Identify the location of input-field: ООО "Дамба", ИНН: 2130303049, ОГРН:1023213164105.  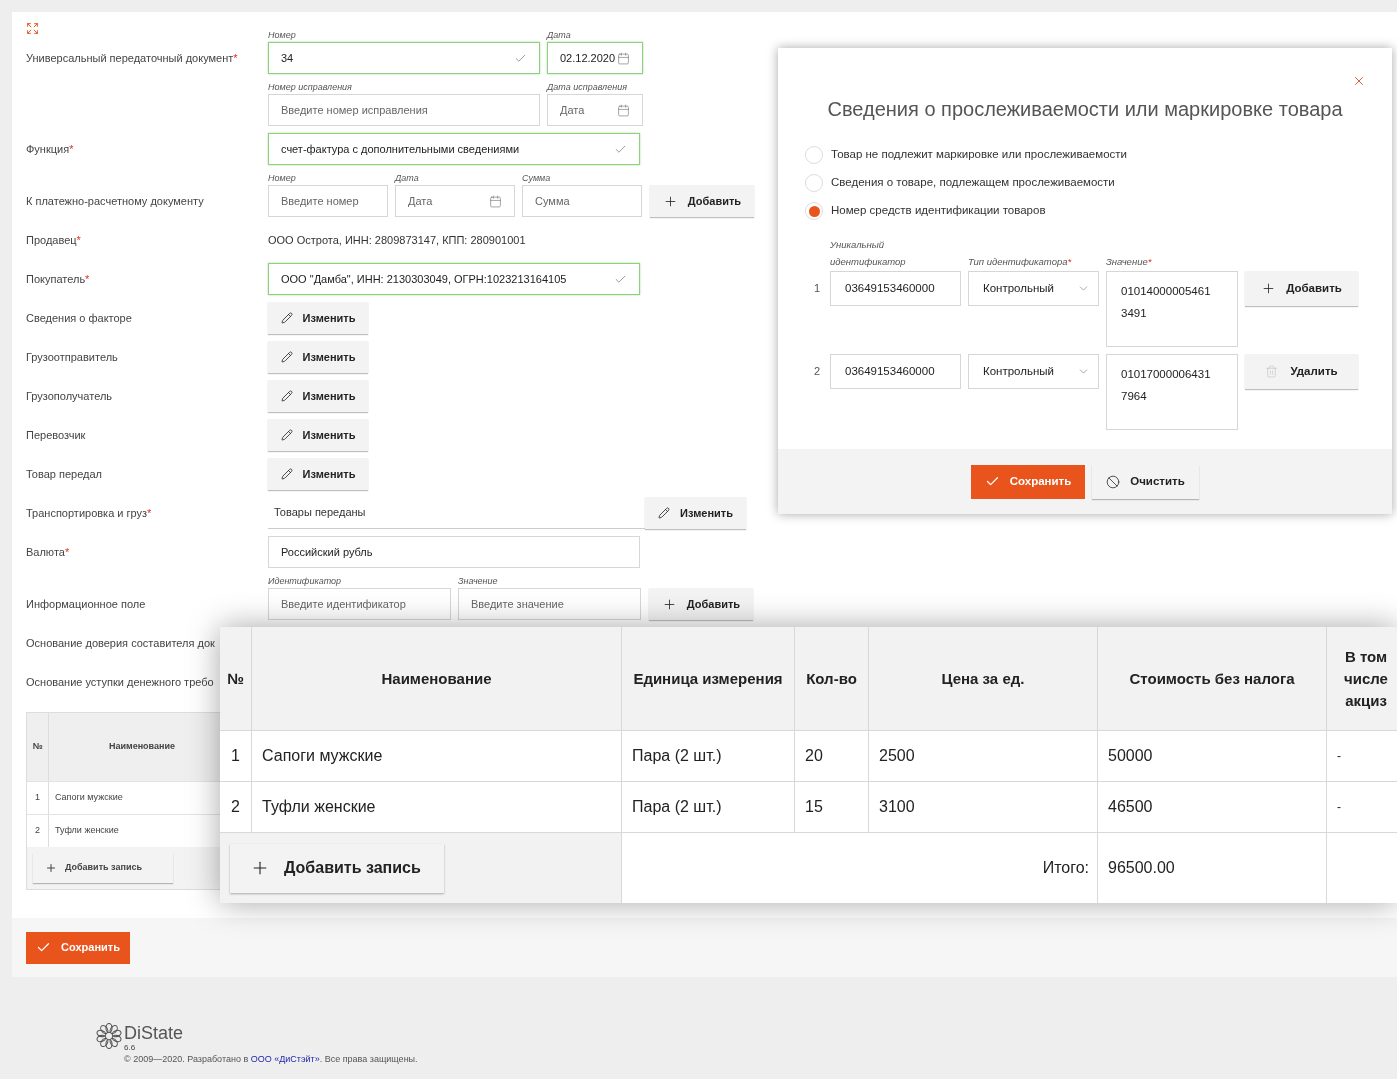
(454, 279).